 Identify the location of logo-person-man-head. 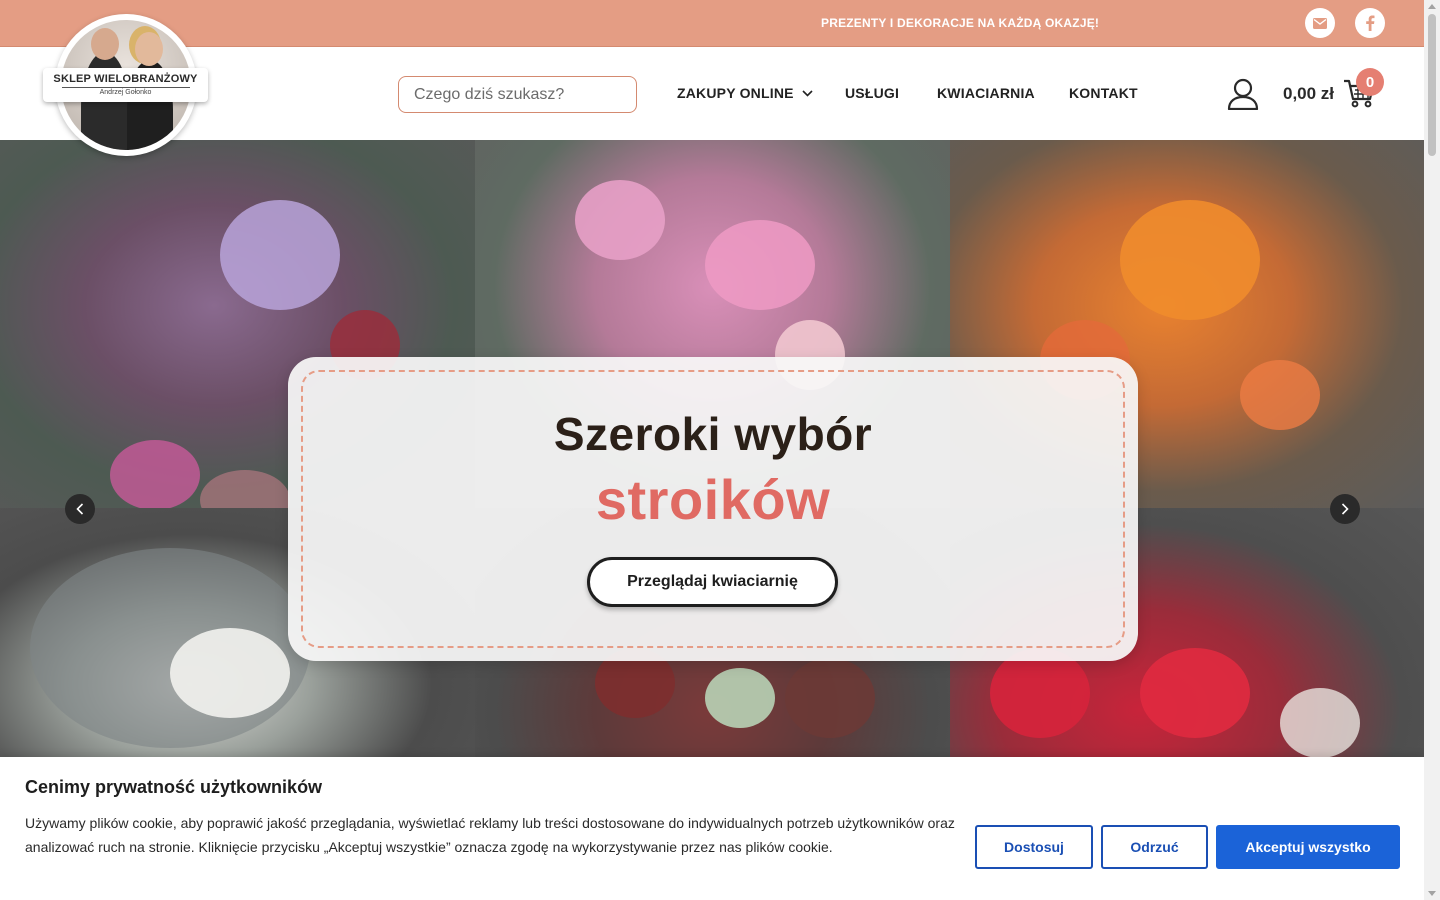
(105, 44).